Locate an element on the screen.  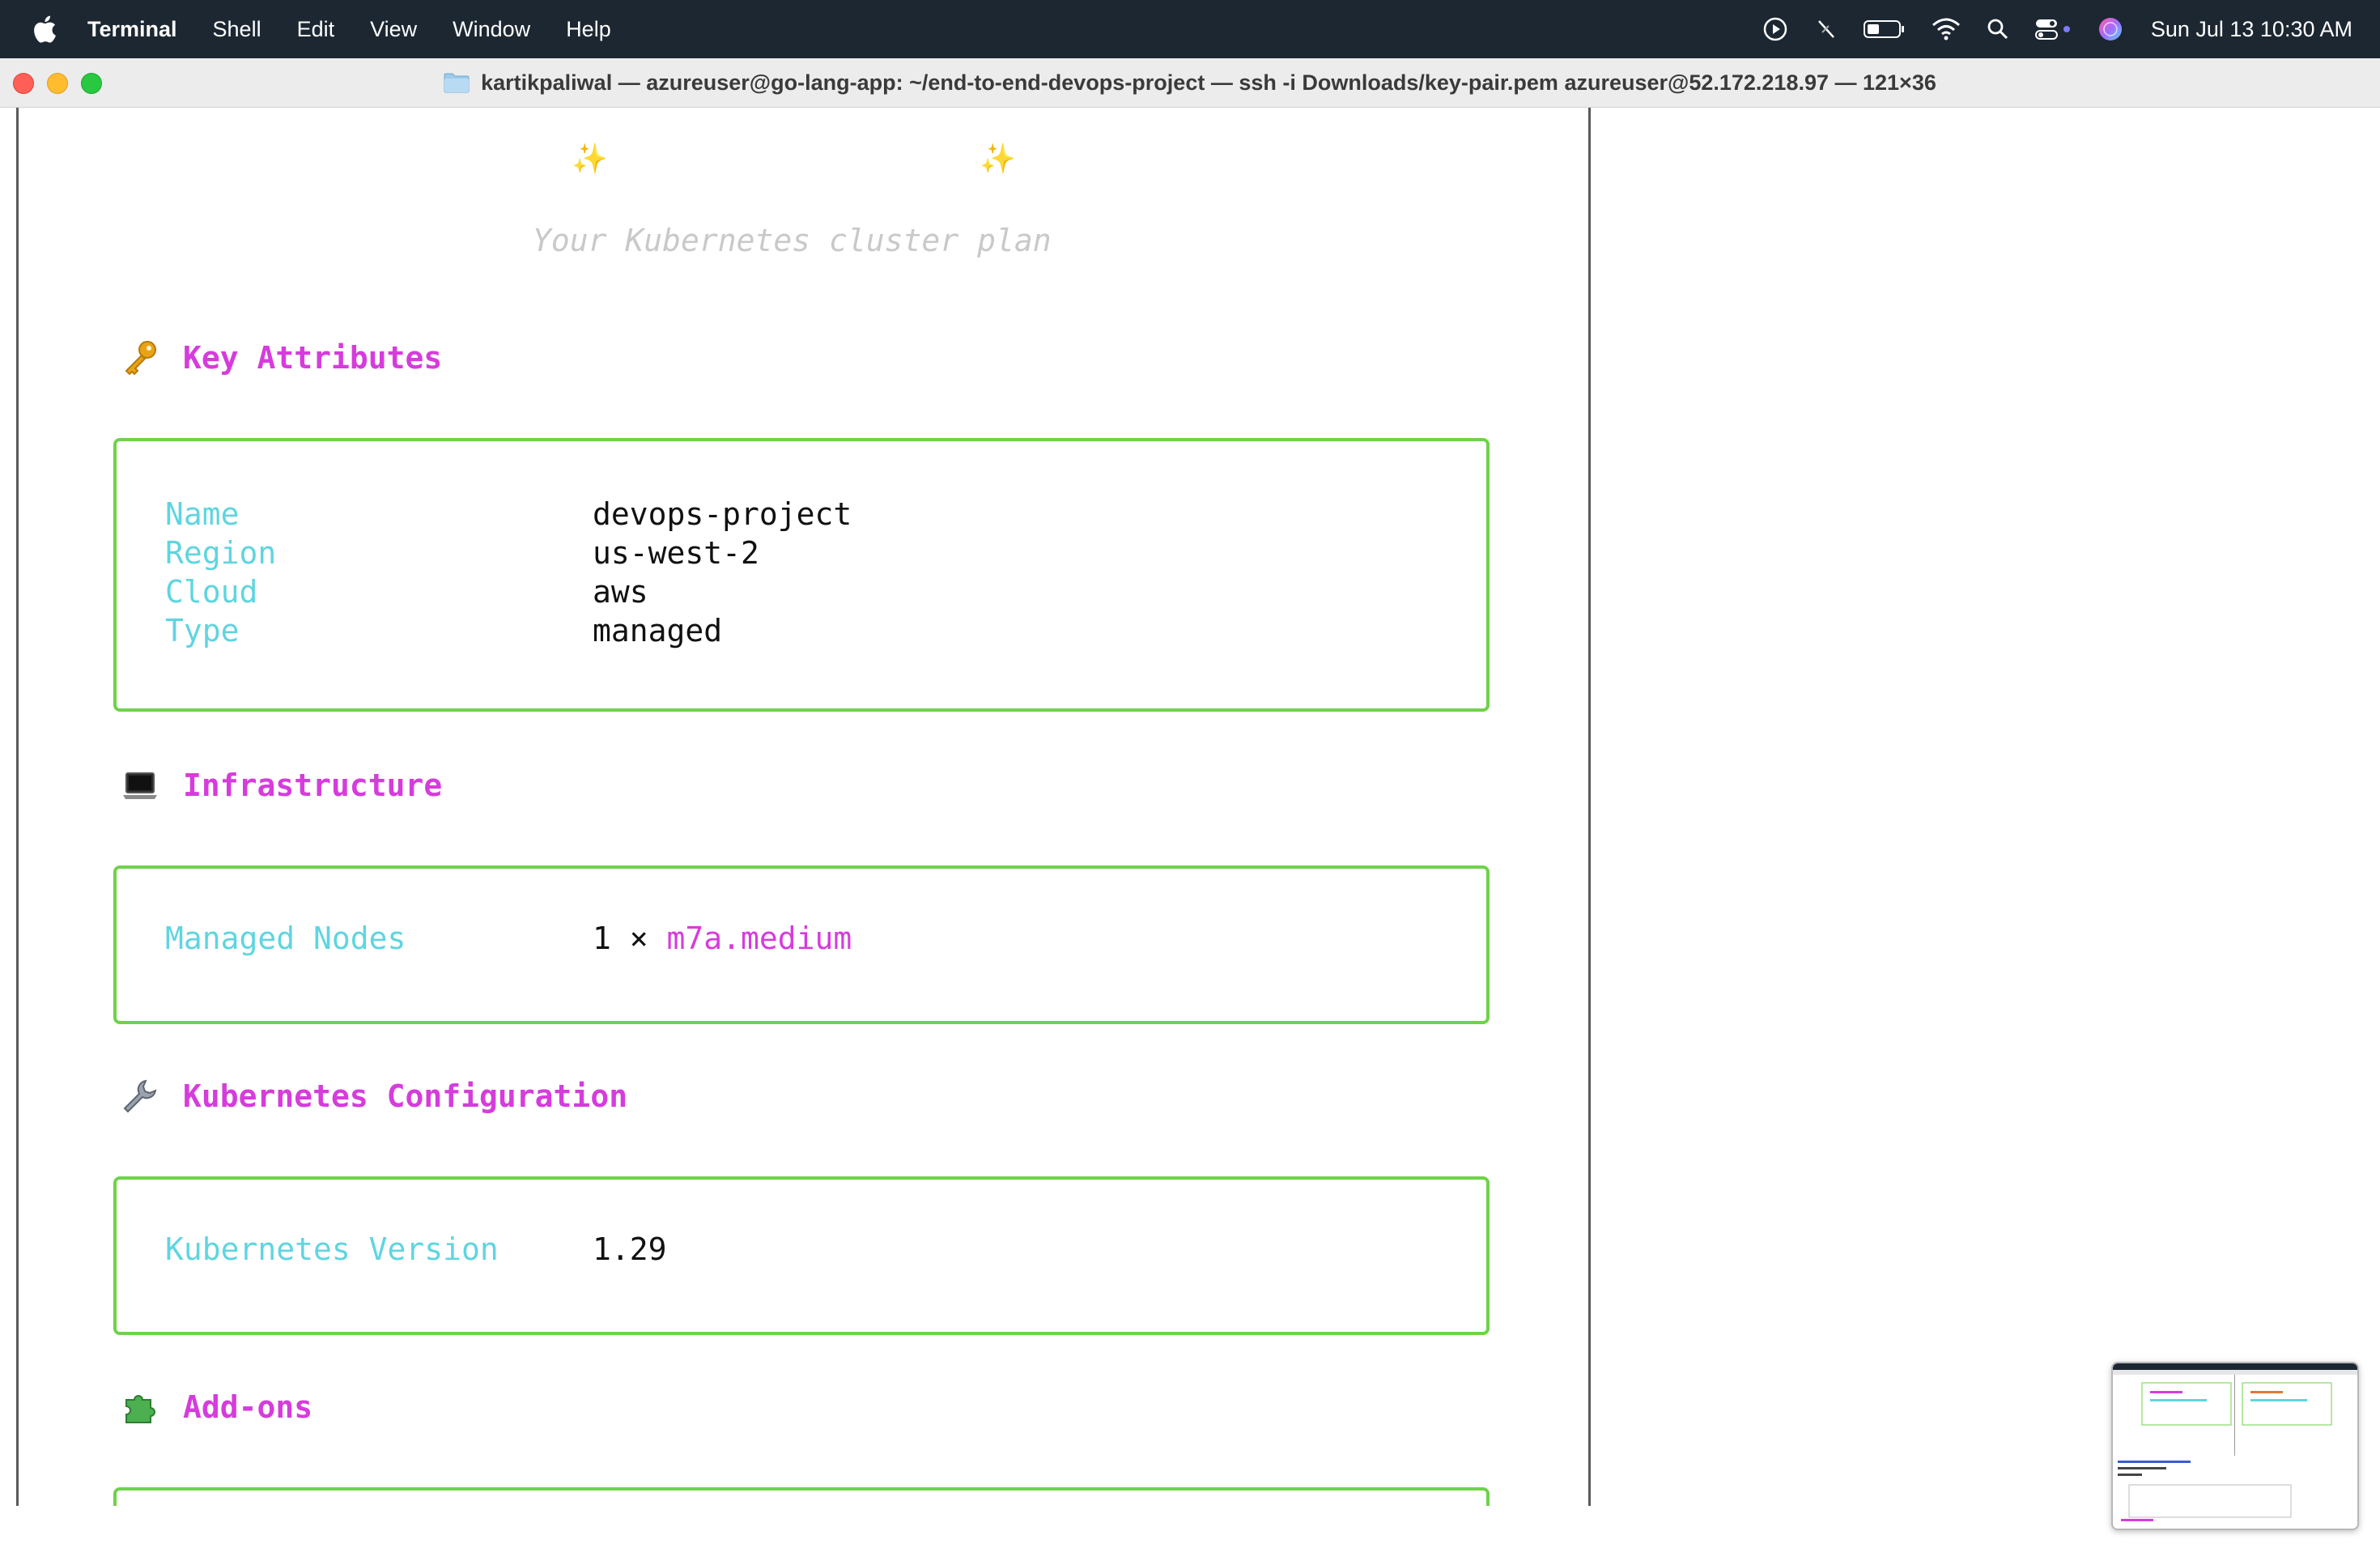
menu-window: Window is located at coordinates (491, 29).